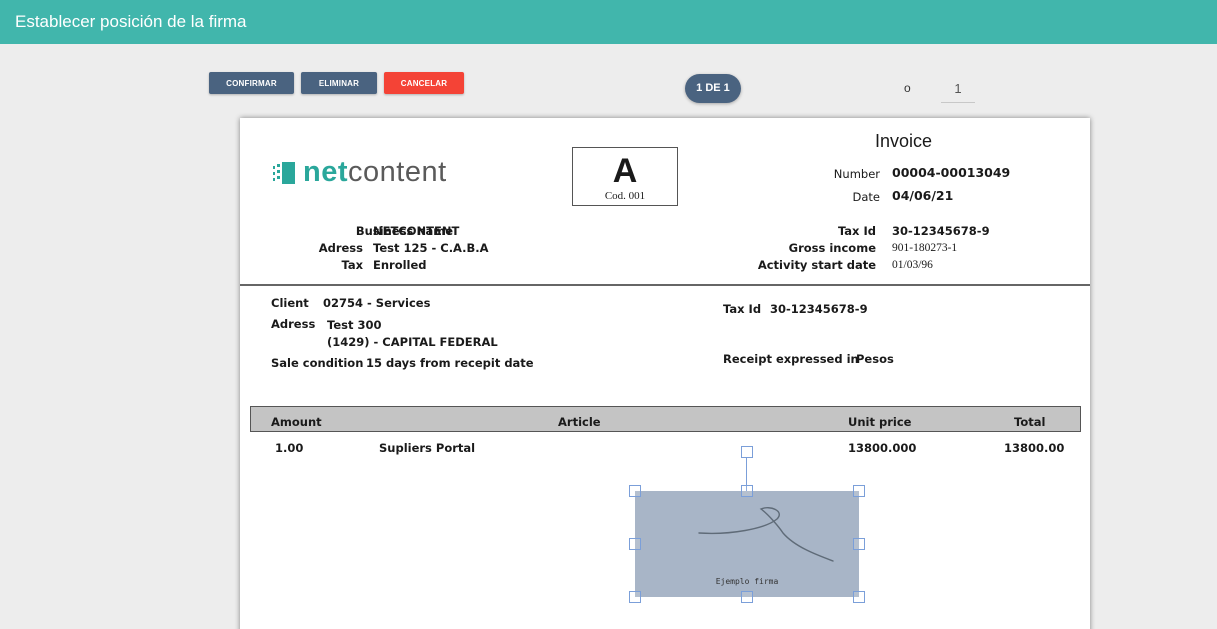 Image resolution: width=1217 pixels, height=629 pixels. Describe the element at coordinates (875, 359) in the screenshot. I see `receipt-expressed-value: Pesos` at that location.